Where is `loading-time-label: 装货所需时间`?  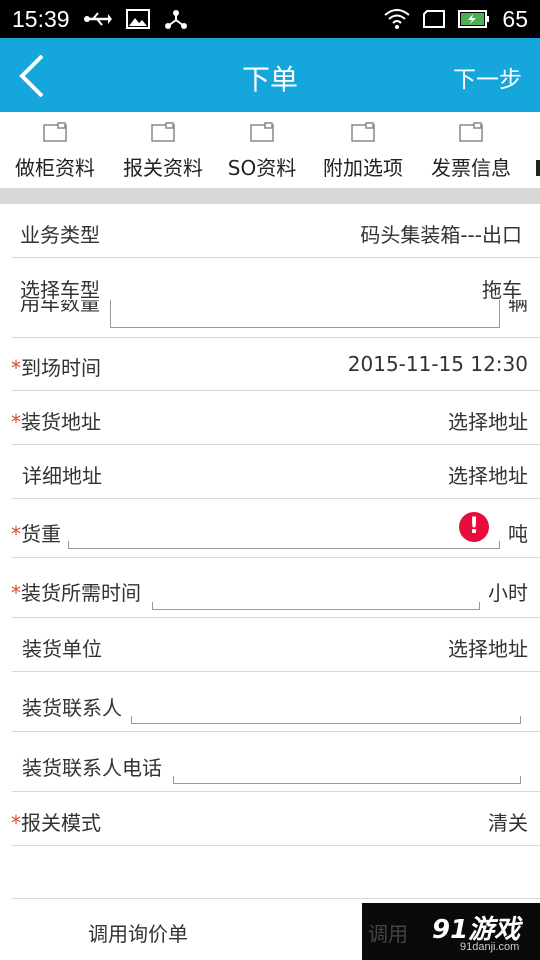
loading-time-label: 装货所需时间 is located at coordinates (81, 593).